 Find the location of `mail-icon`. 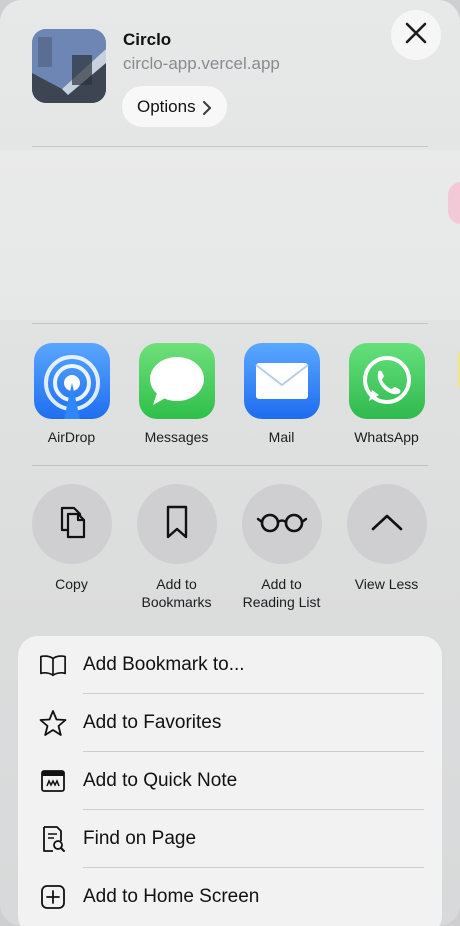

mail-icon is located at coordinates (281, 381).